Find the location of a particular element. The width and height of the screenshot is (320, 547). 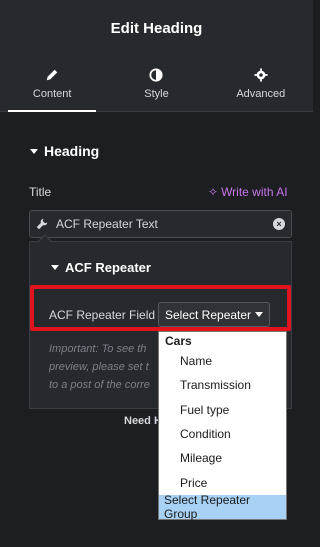

dropdown-option-selected: Select Repeater Group is located at coordinates (222, 507).